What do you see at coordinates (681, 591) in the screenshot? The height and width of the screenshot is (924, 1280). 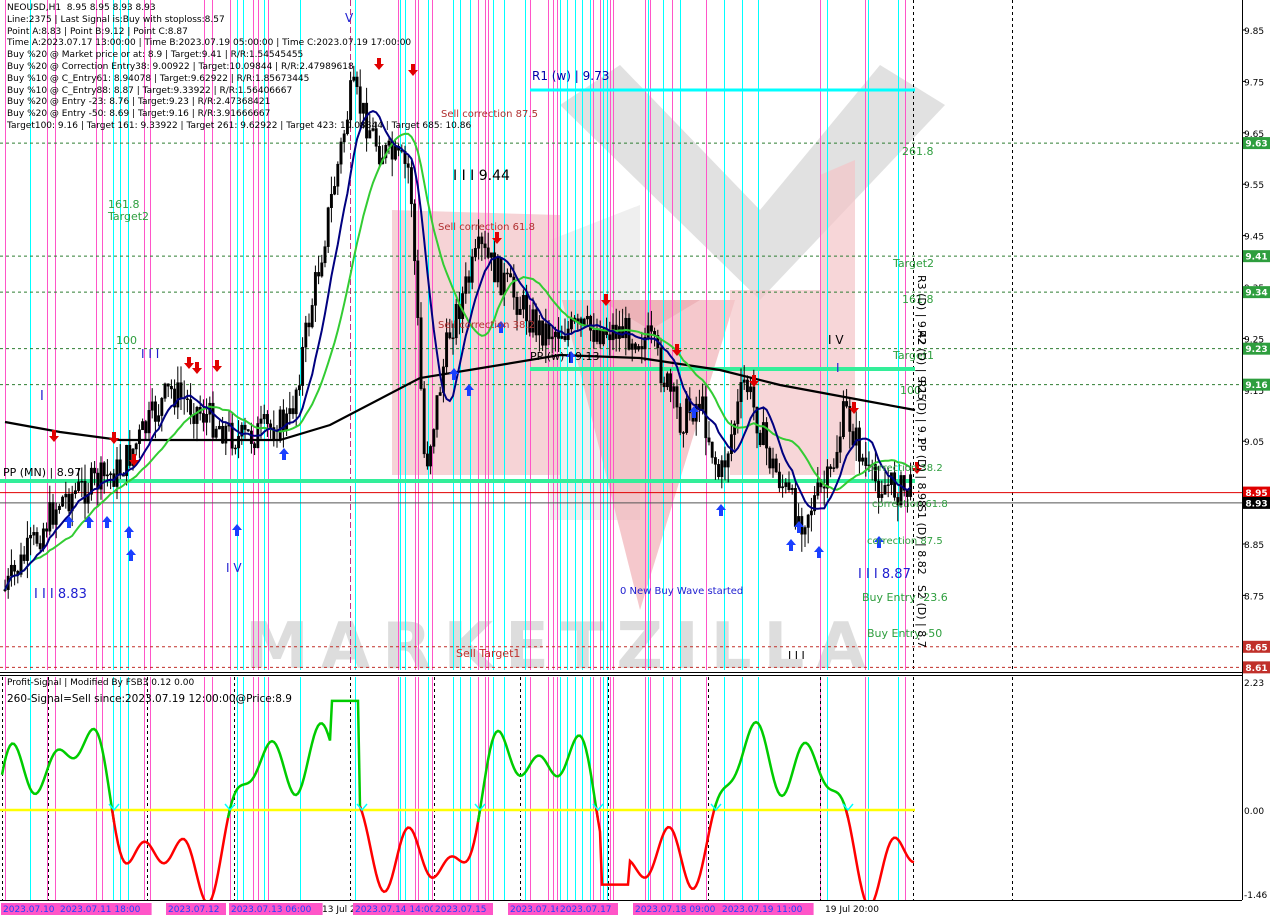 I see `chart-annotation: 0 New Buy Wave started` at bounding box center [681, 591].